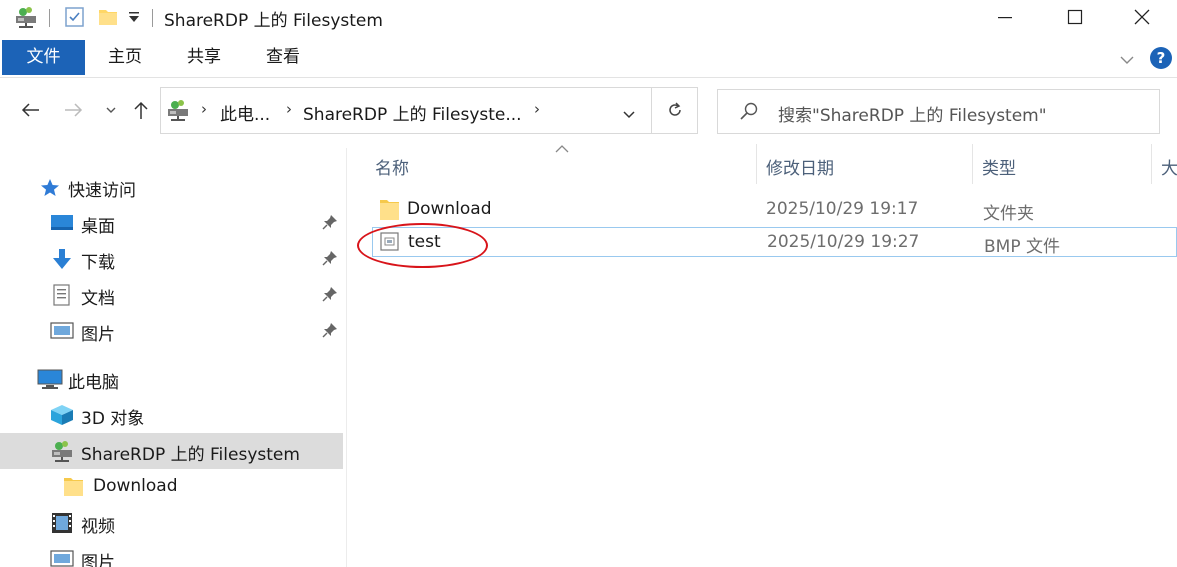 The height and width of the screenshot is (567, 1177). Describe the element at coordinates (75, 19) in the screenshot. I see `properties-icon` at that location.